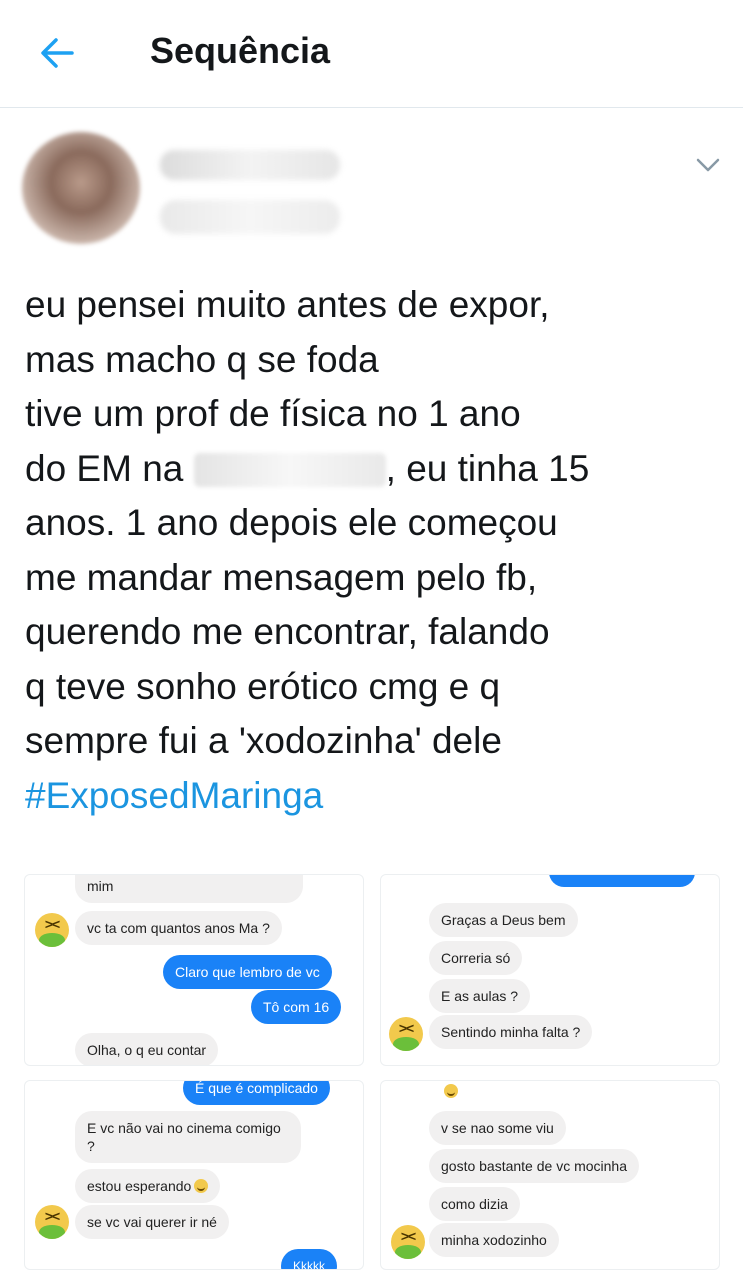  What do you see at coordinates (202, 359) in the screenshot?
I see `tweet-line: mas macho q se foda` at bounding box center [202, 359].